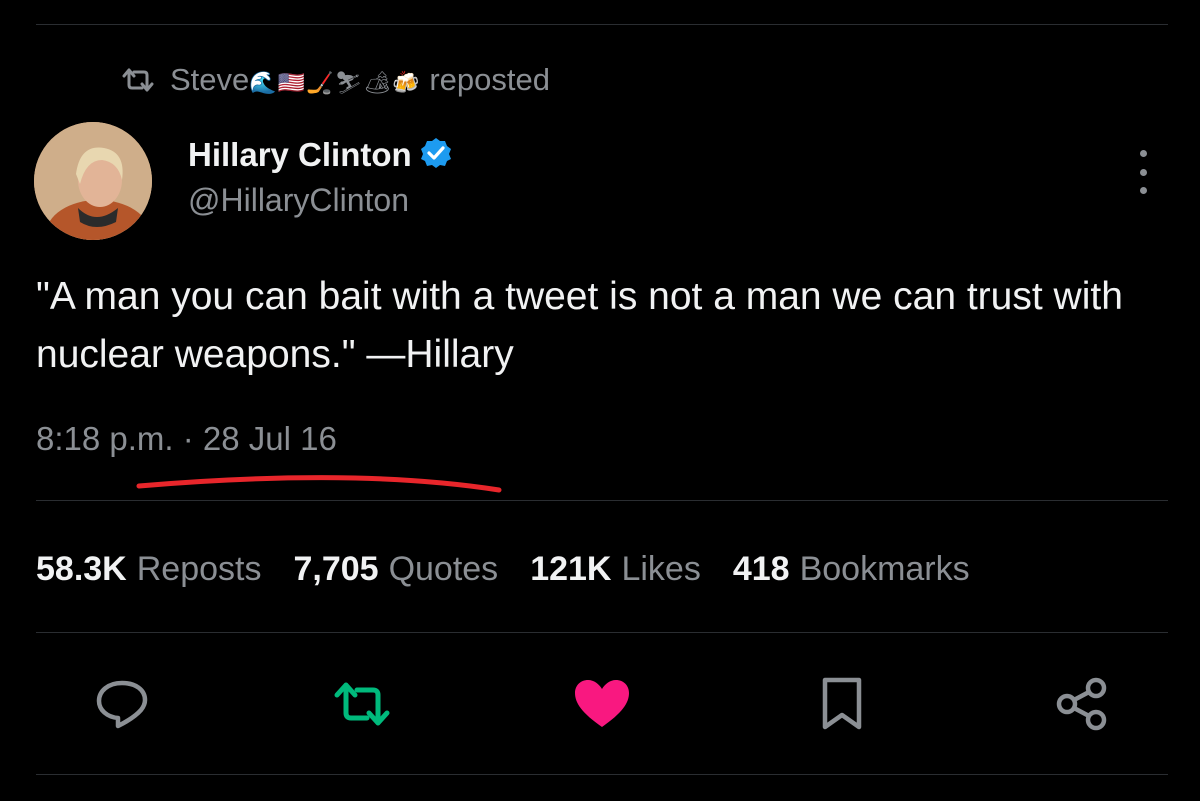  Describe the element at coordinates (602, 774) in the screenshot. I see `bottom-divider` at that location.